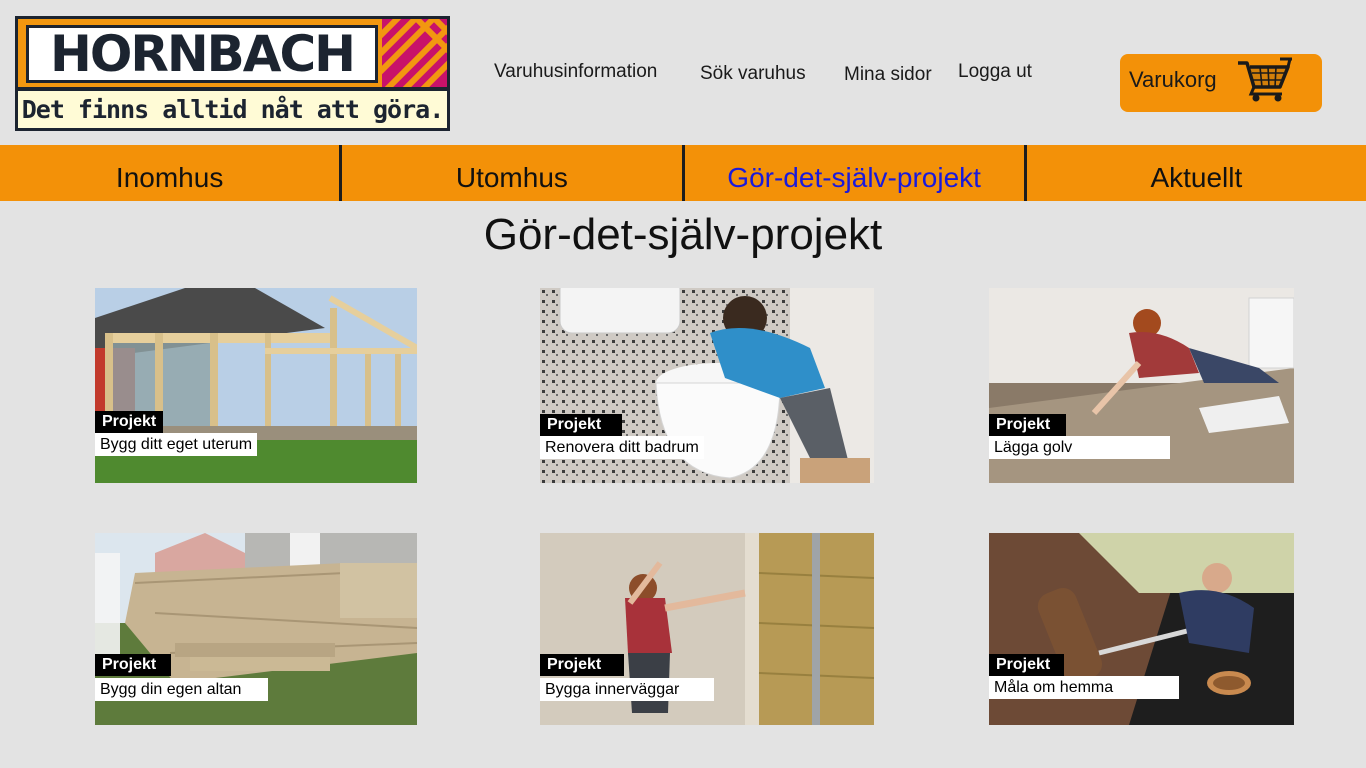 This screenshot has height=768, width=1366. Describe the element at coordinates (575, 72) in the screenshot. I see `link-store-info: Varuhusinformation` at that location.